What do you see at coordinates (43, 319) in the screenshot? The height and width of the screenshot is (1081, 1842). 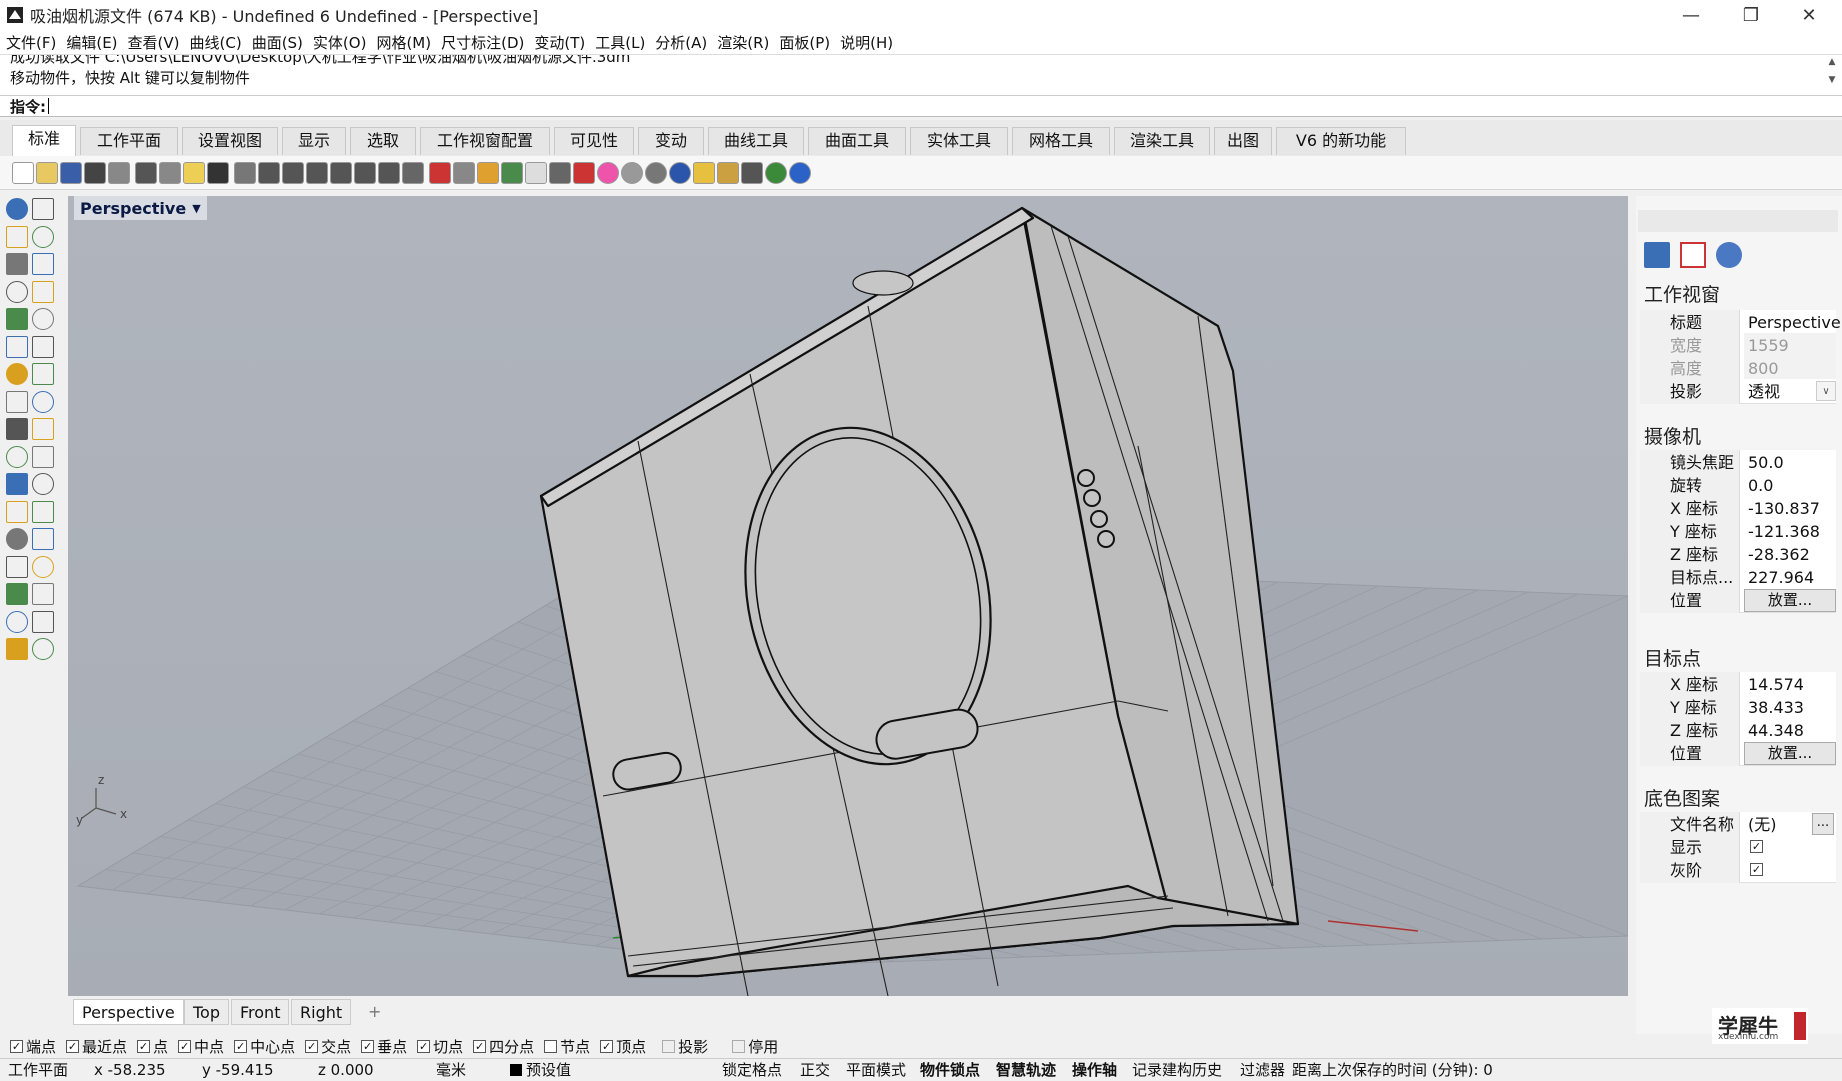 I see `fillet-curve-icon` at bounding box center [43, 319].